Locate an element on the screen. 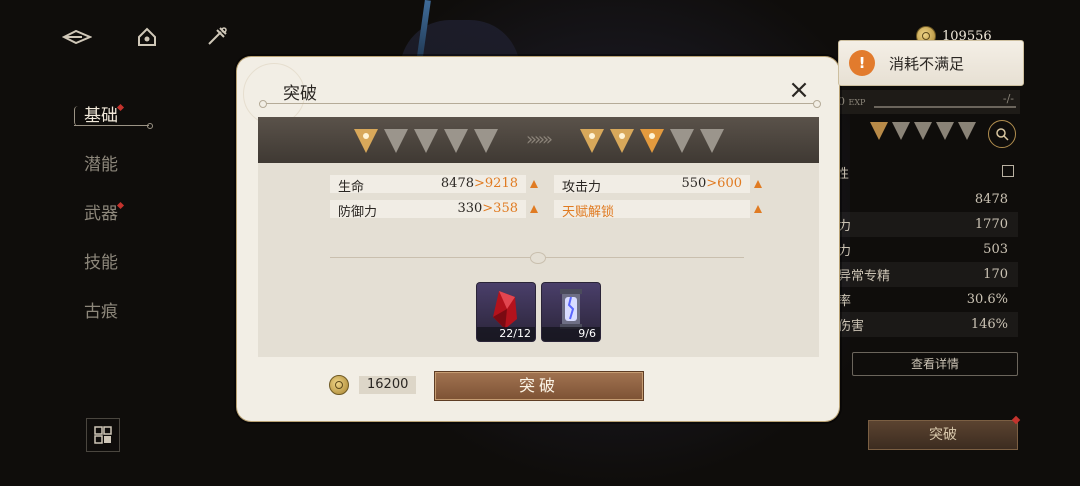  right-star-rank is located at coordinates (924, 131).